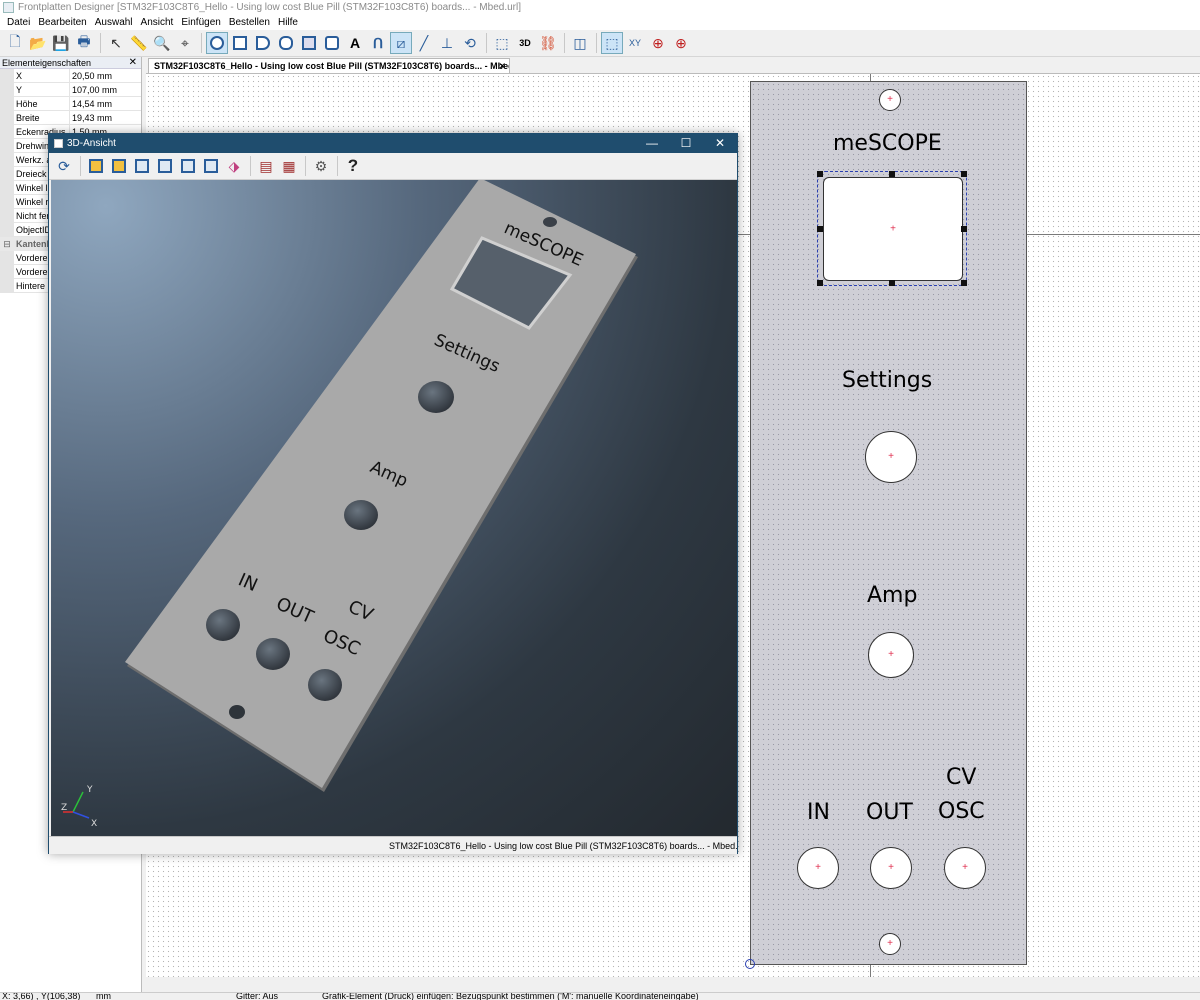 This screenshot has height=1000, width=1200. What do you see at coordinates (42, 117) in the screenshot?
I see `property-name: Breite` at bounding box center [42, 117].